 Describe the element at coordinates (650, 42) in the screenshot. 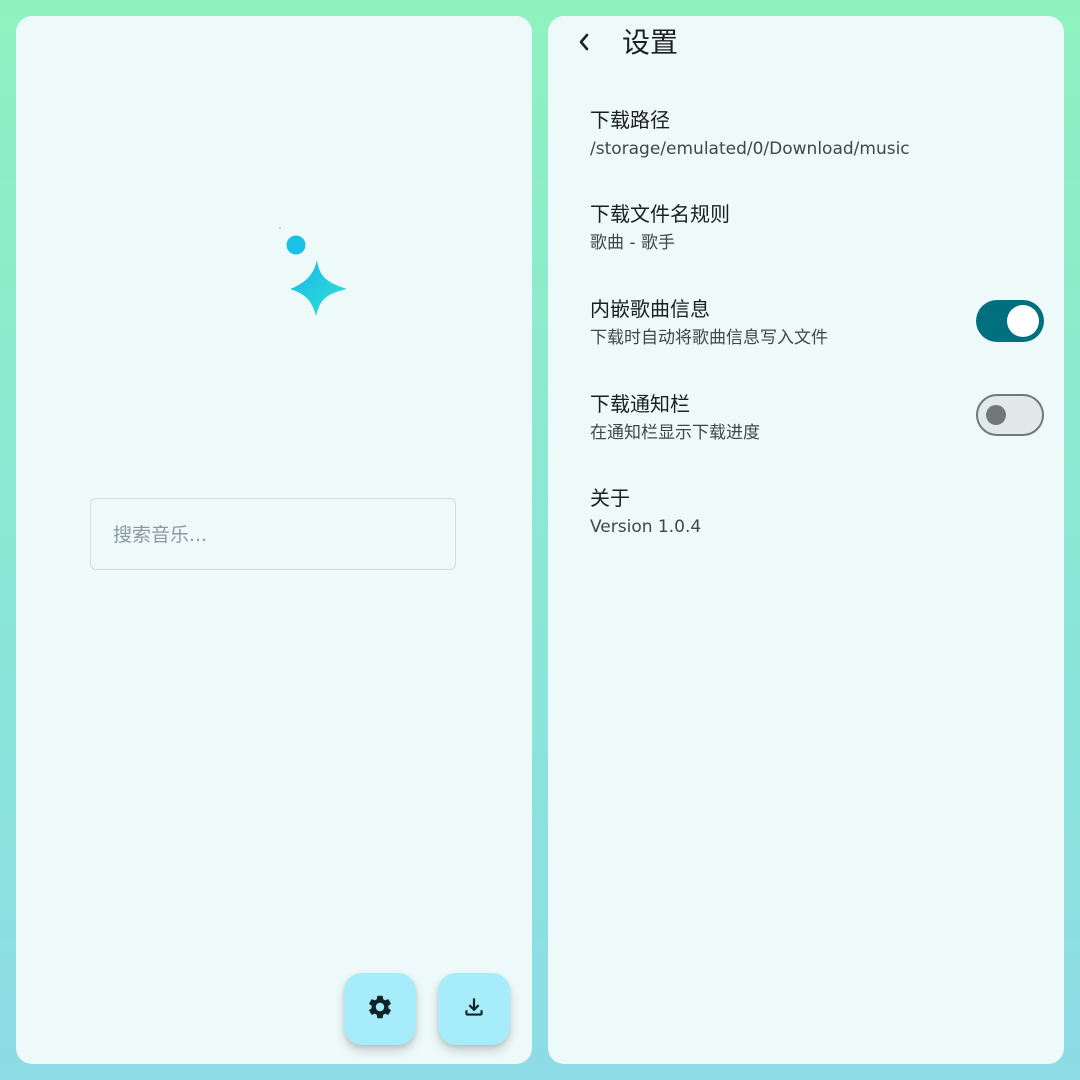

I see `page-title: 设置` at that location.